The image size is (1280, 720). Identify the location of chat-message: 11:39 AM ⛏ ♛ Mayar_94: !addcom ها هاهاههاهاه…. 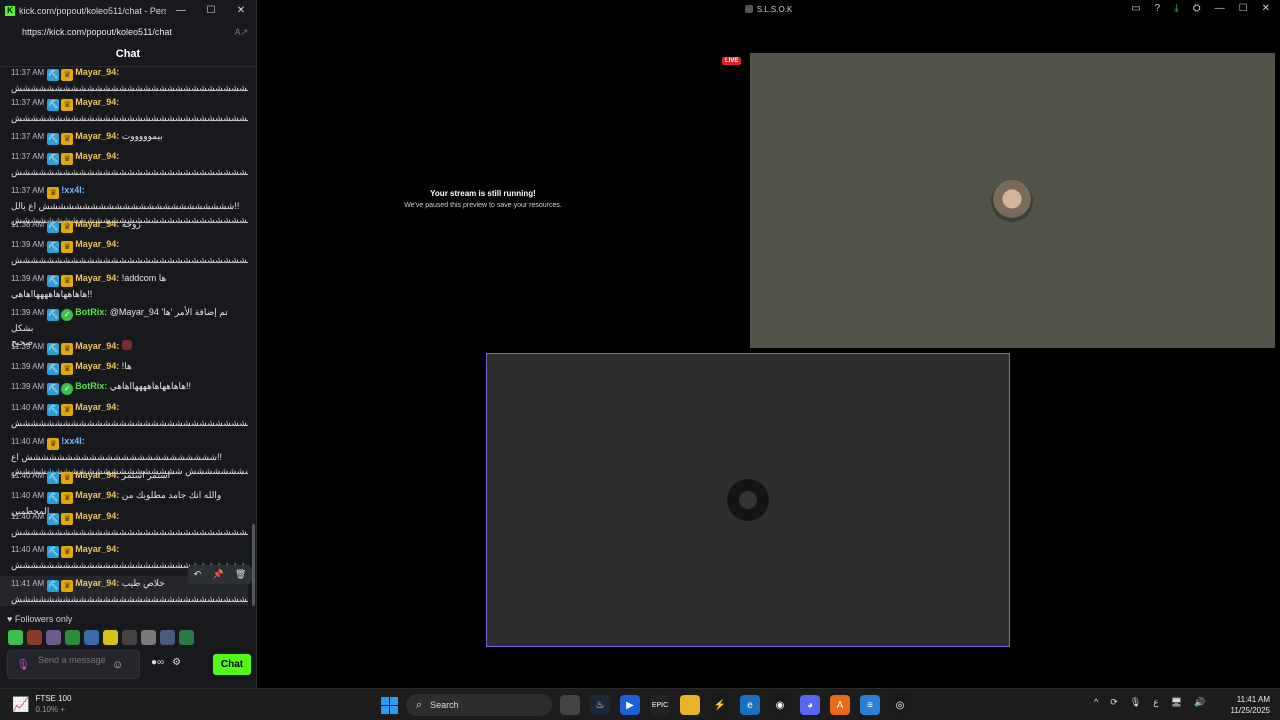
(124, 286).